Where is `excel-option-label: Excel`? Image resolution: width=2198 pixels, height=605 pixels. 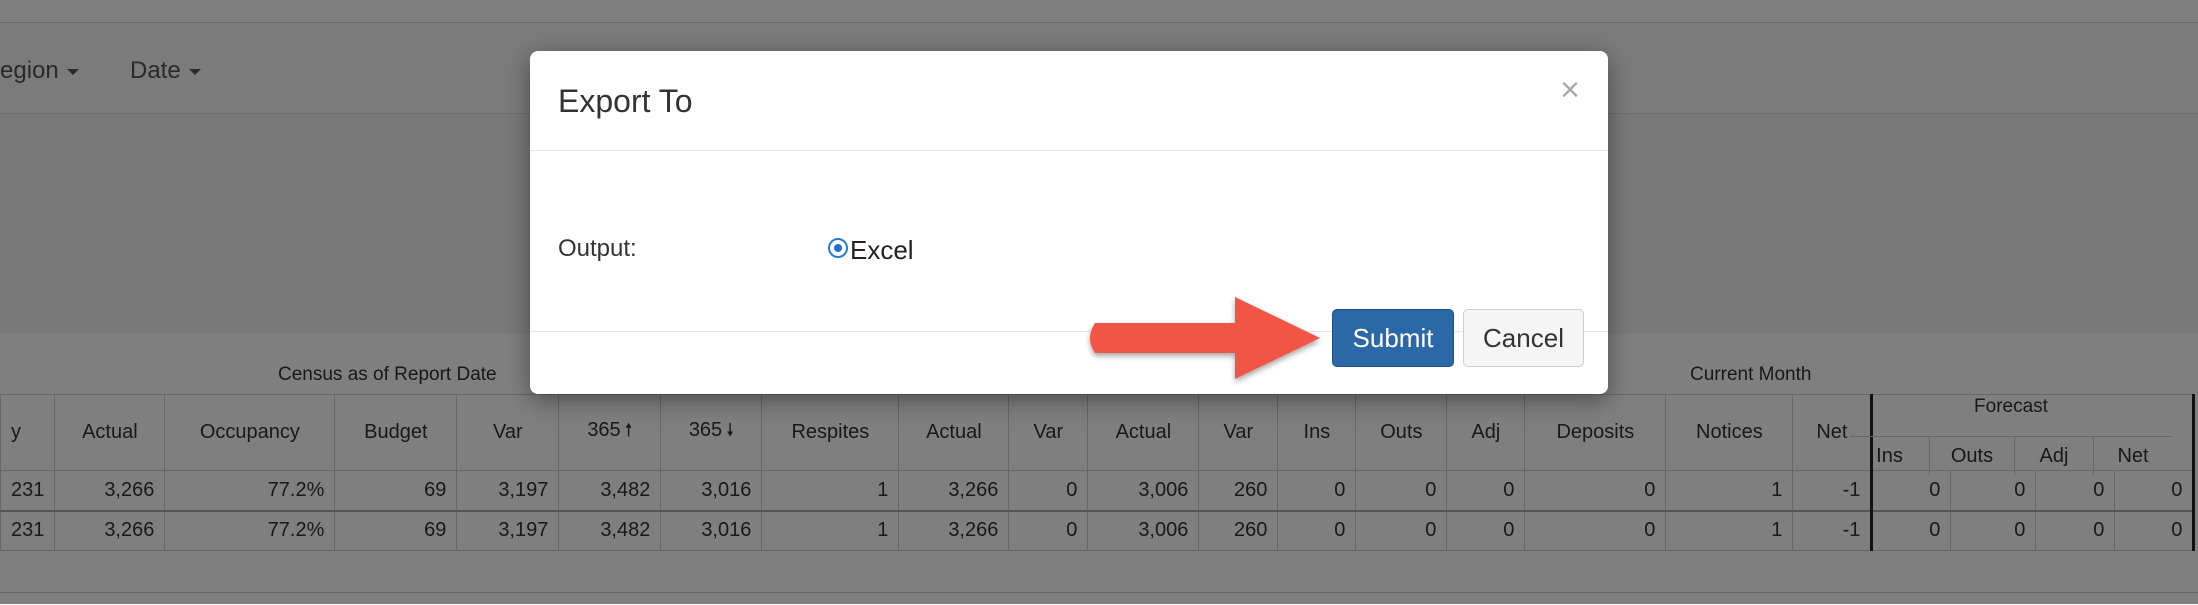 excel-option-label: Excel is located at coordinates (882, 250).